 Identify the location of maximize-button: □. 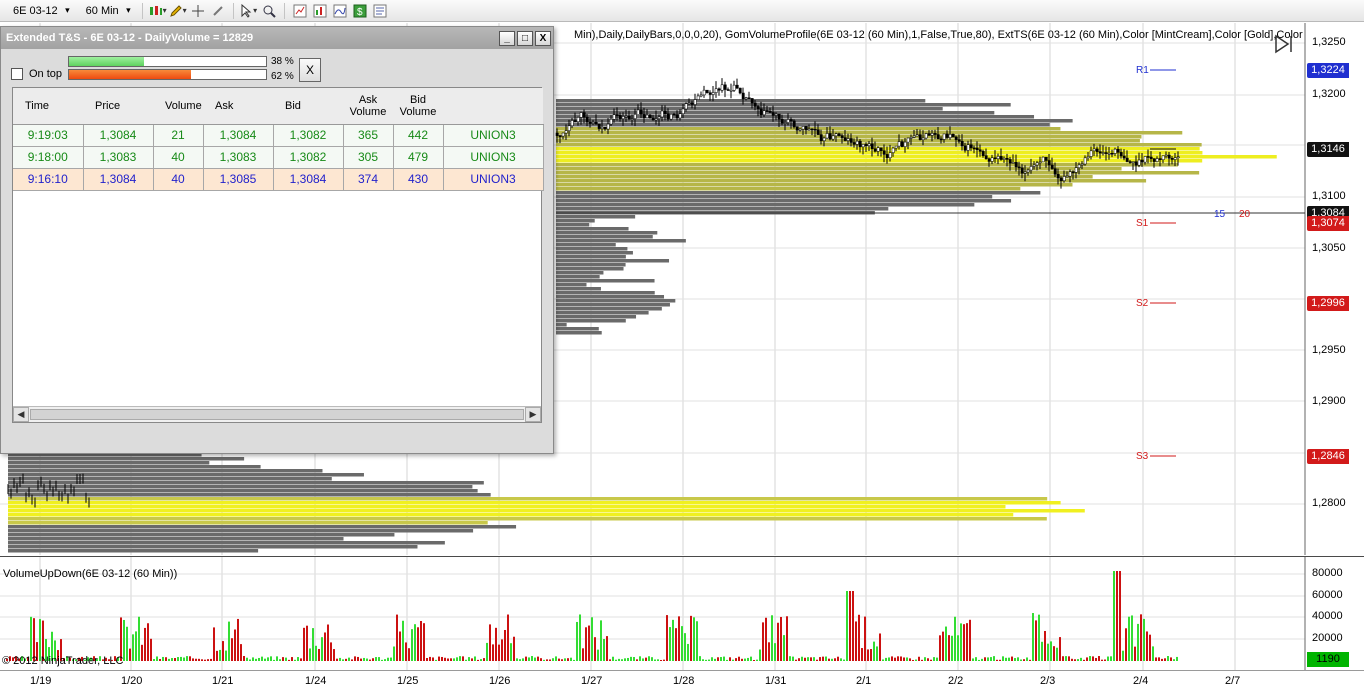
(525, 38).